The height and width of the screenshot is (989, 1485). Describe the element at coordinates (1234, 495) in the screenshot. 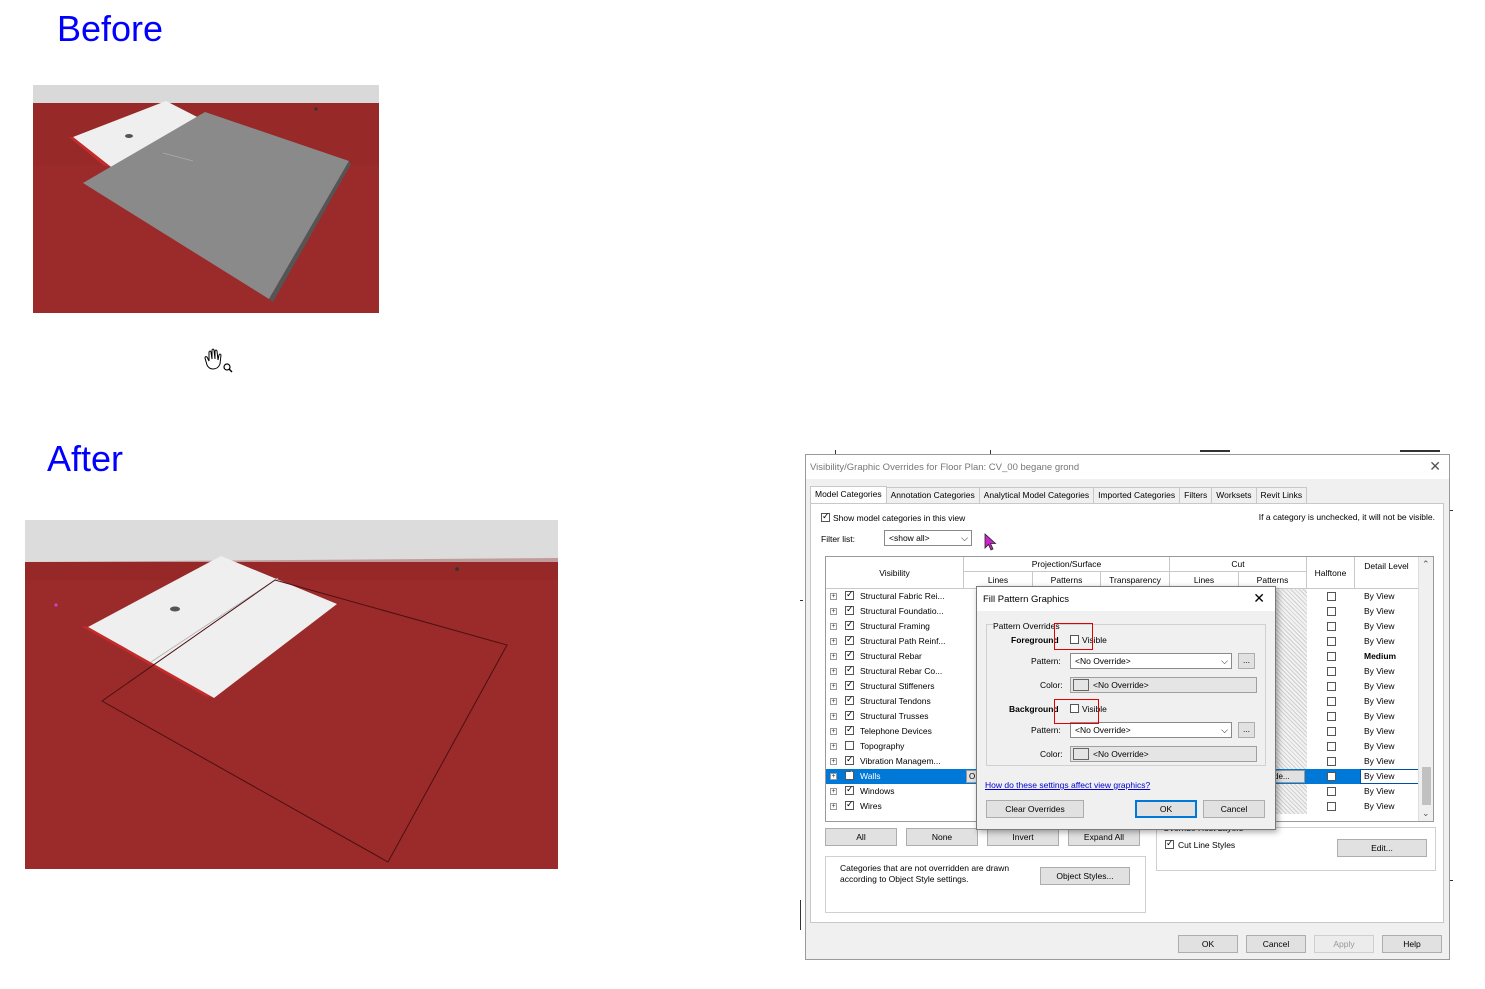

I see `tab-worksets: Worksets` at that location.